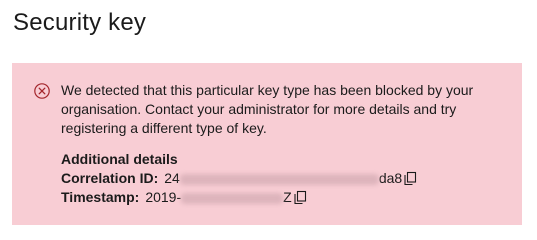 This screenshot has width=537, height=240. What do you see at coordinates (42, 91) in the screenshot?
I see `error-circle-icon` at bounding box center [42, 91].